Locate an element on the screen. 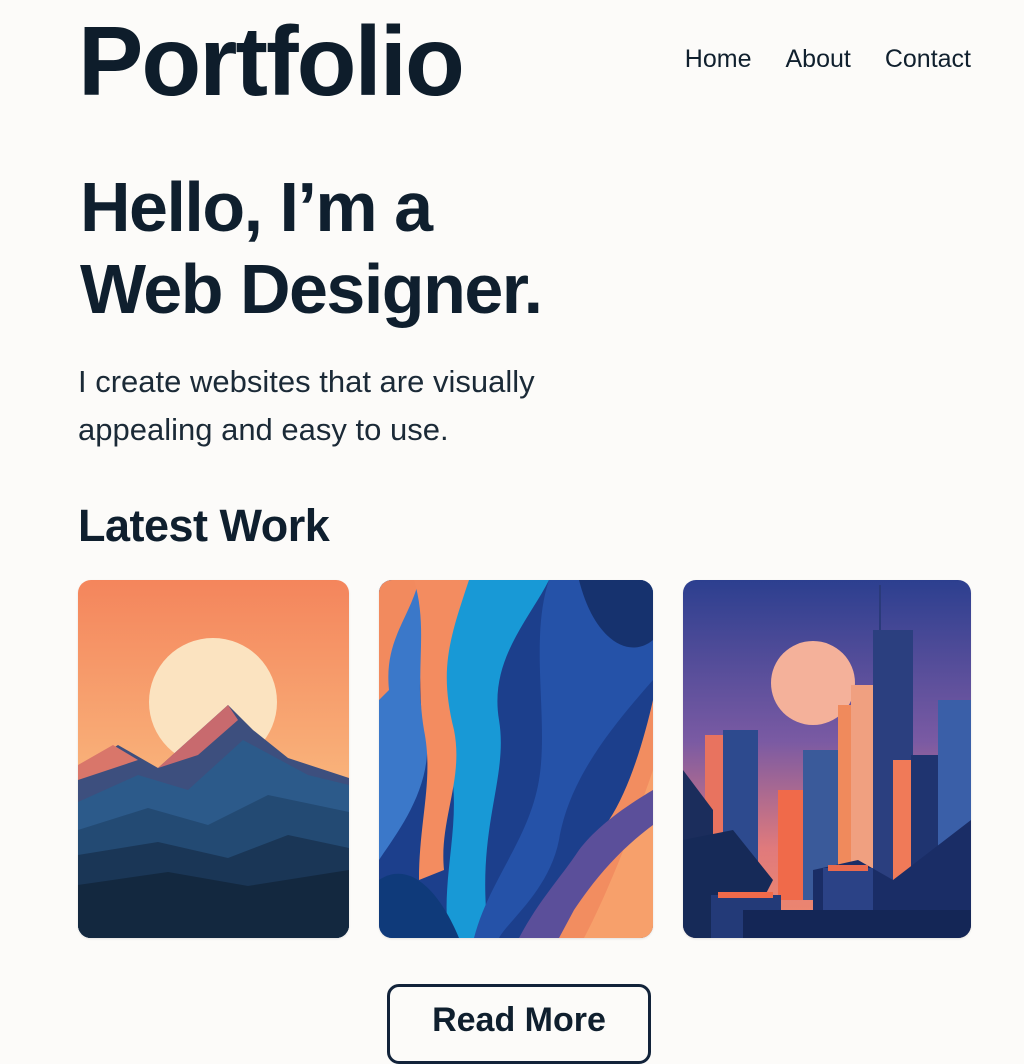 The width and height of the screenshot is (1024, 1064). nav-about-link: About is located at coordinates (817, 59).